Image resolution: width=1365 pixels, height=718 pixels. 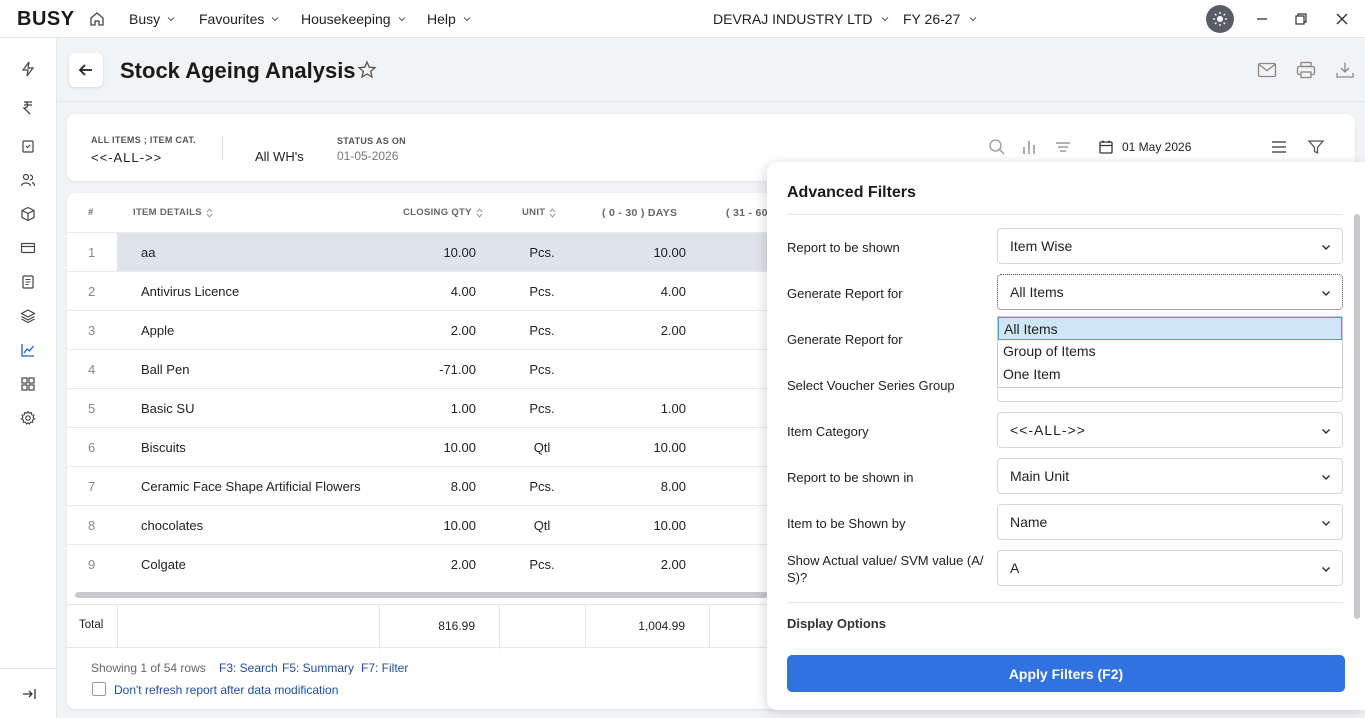 What do you see at coordinates (539, 212) in the screenshot?
I see `col-header-unit: UNIT` at bounding box center [539, 212].